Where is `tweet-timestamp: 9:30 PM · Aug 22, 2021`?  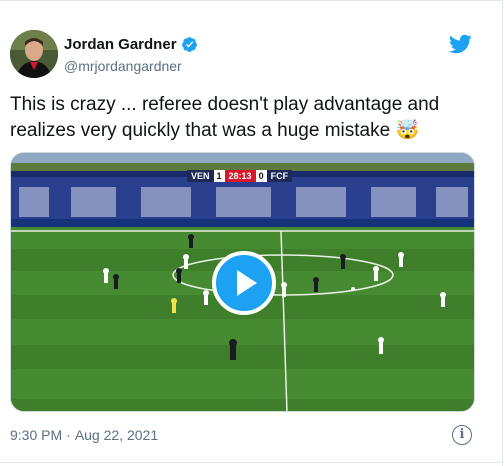 tweet-timestamp: 9:30 PM · Aug 22, 2021 is located at coordinates (84, 435).